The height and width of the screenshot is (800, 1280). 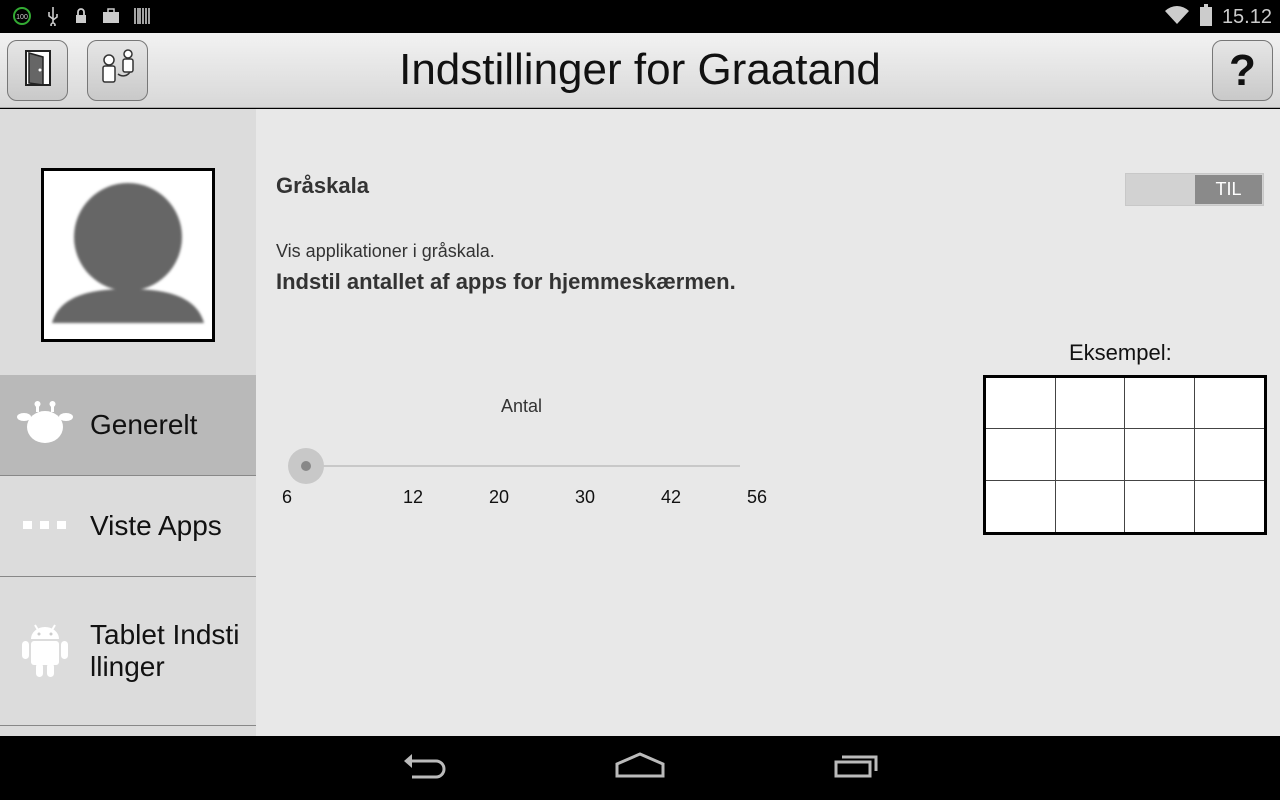 I want to click on usb-icon, so click(x=53, y=16).